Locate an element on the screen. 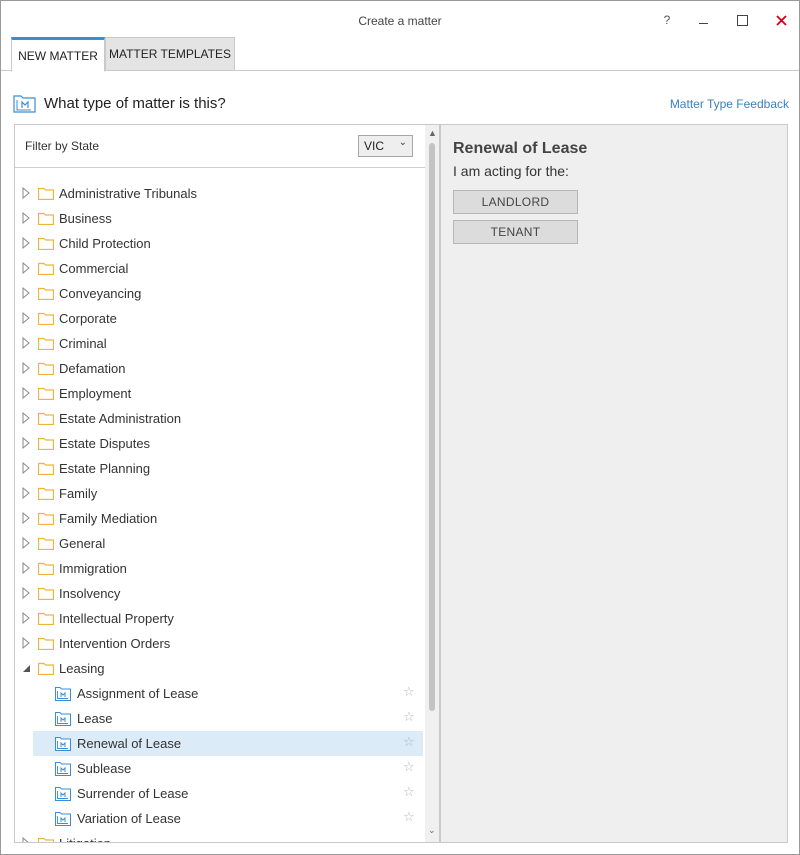  tree-category: Commercial is located at coordinates (220, 268).